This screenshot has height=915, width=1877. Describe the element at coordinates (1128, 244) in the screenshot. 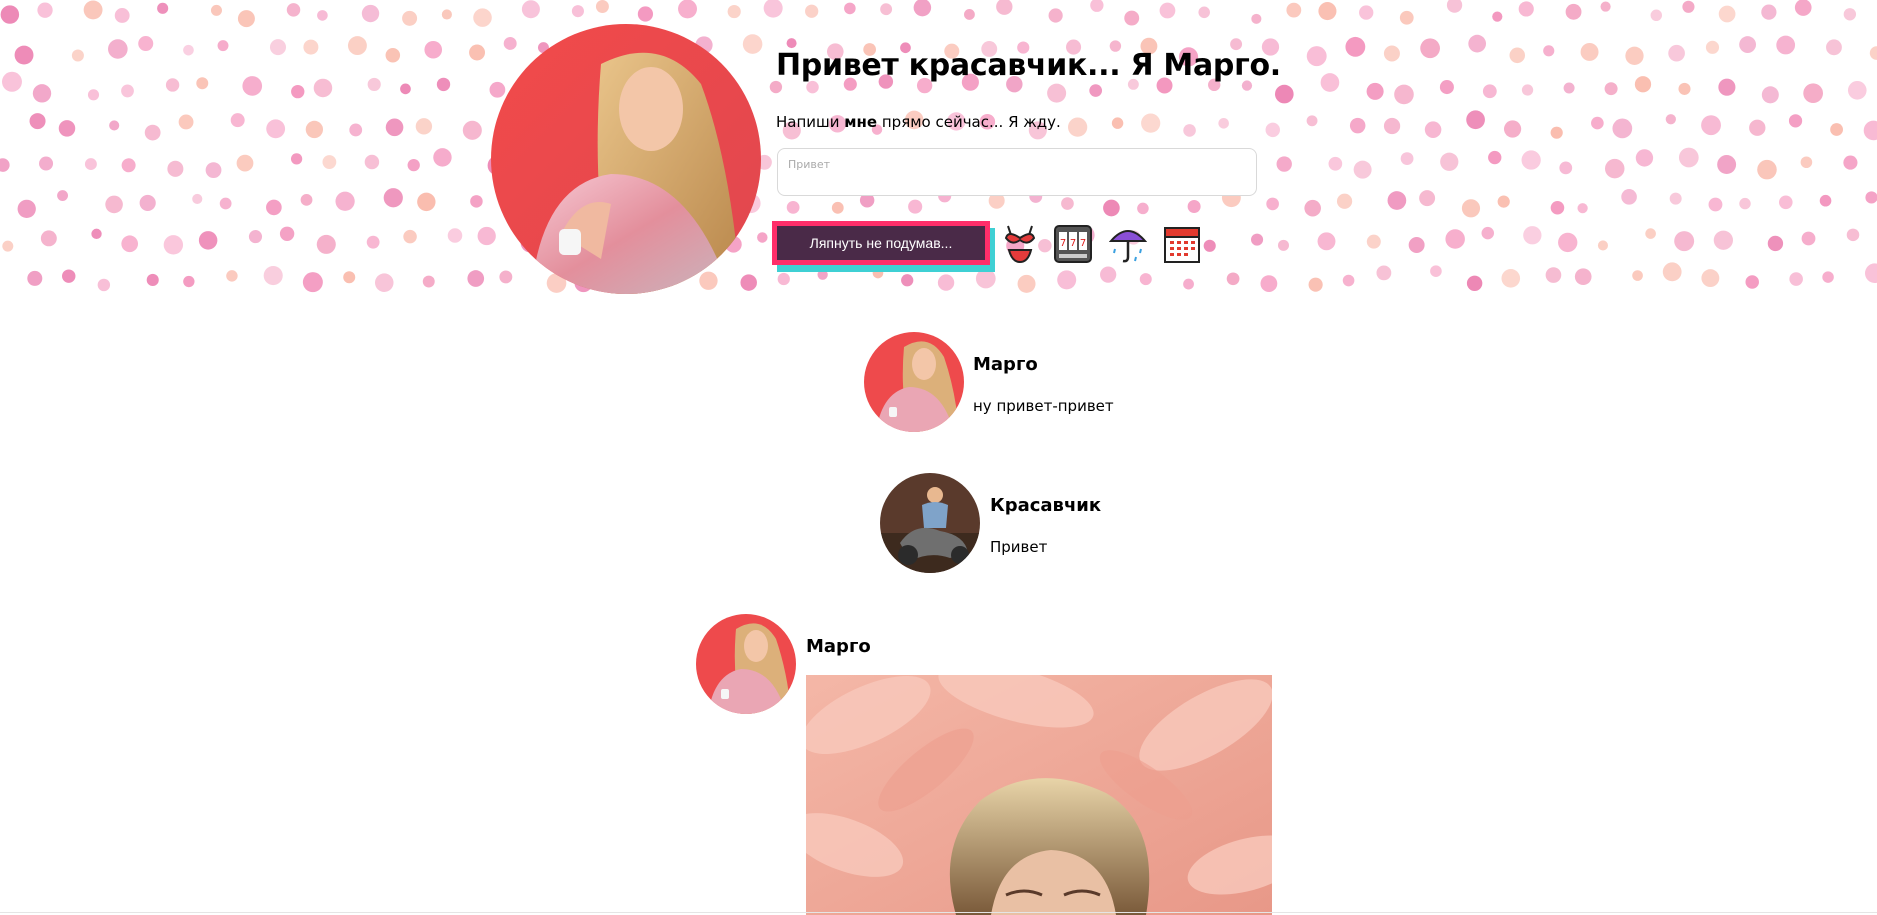

I see `umbrella-rain-icon` at that location.